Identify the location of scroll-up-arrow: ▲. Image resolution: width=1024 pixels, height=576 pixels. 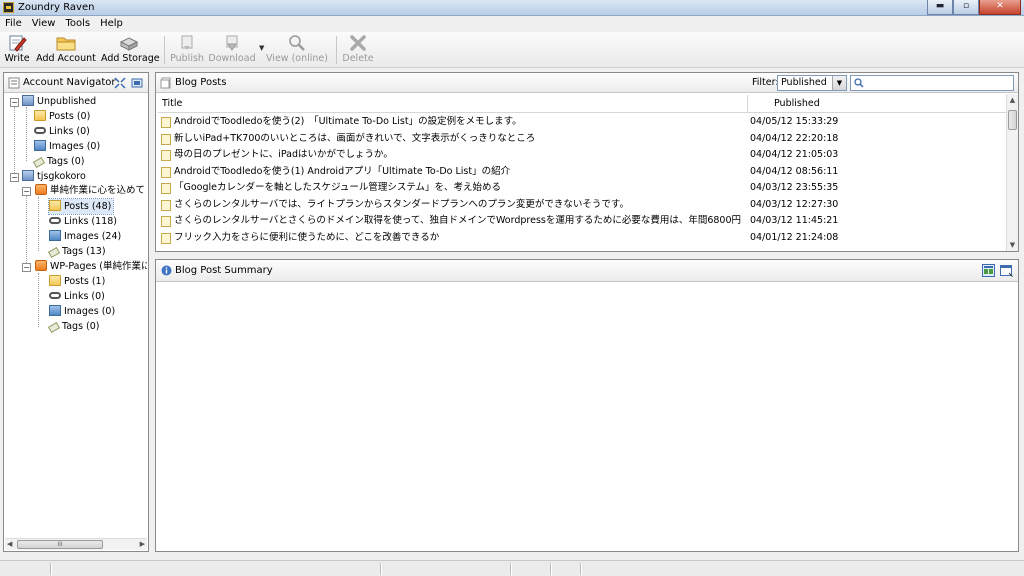
(1012, 100).